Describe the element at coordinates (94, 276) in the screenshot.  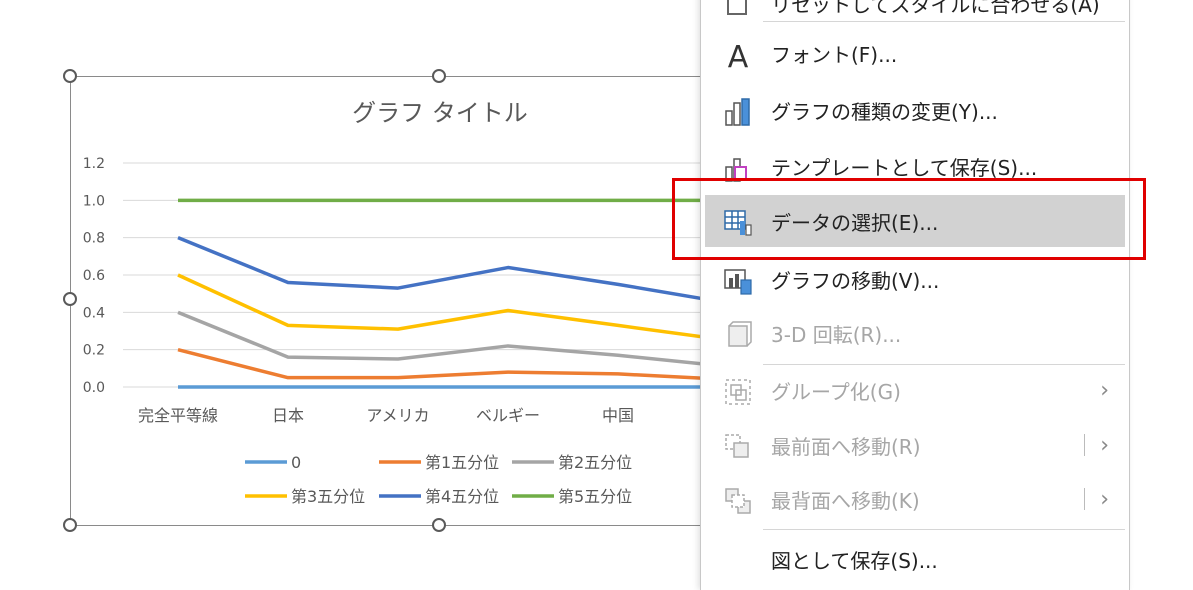
I see `y-tick-label: 0.6` at that location.